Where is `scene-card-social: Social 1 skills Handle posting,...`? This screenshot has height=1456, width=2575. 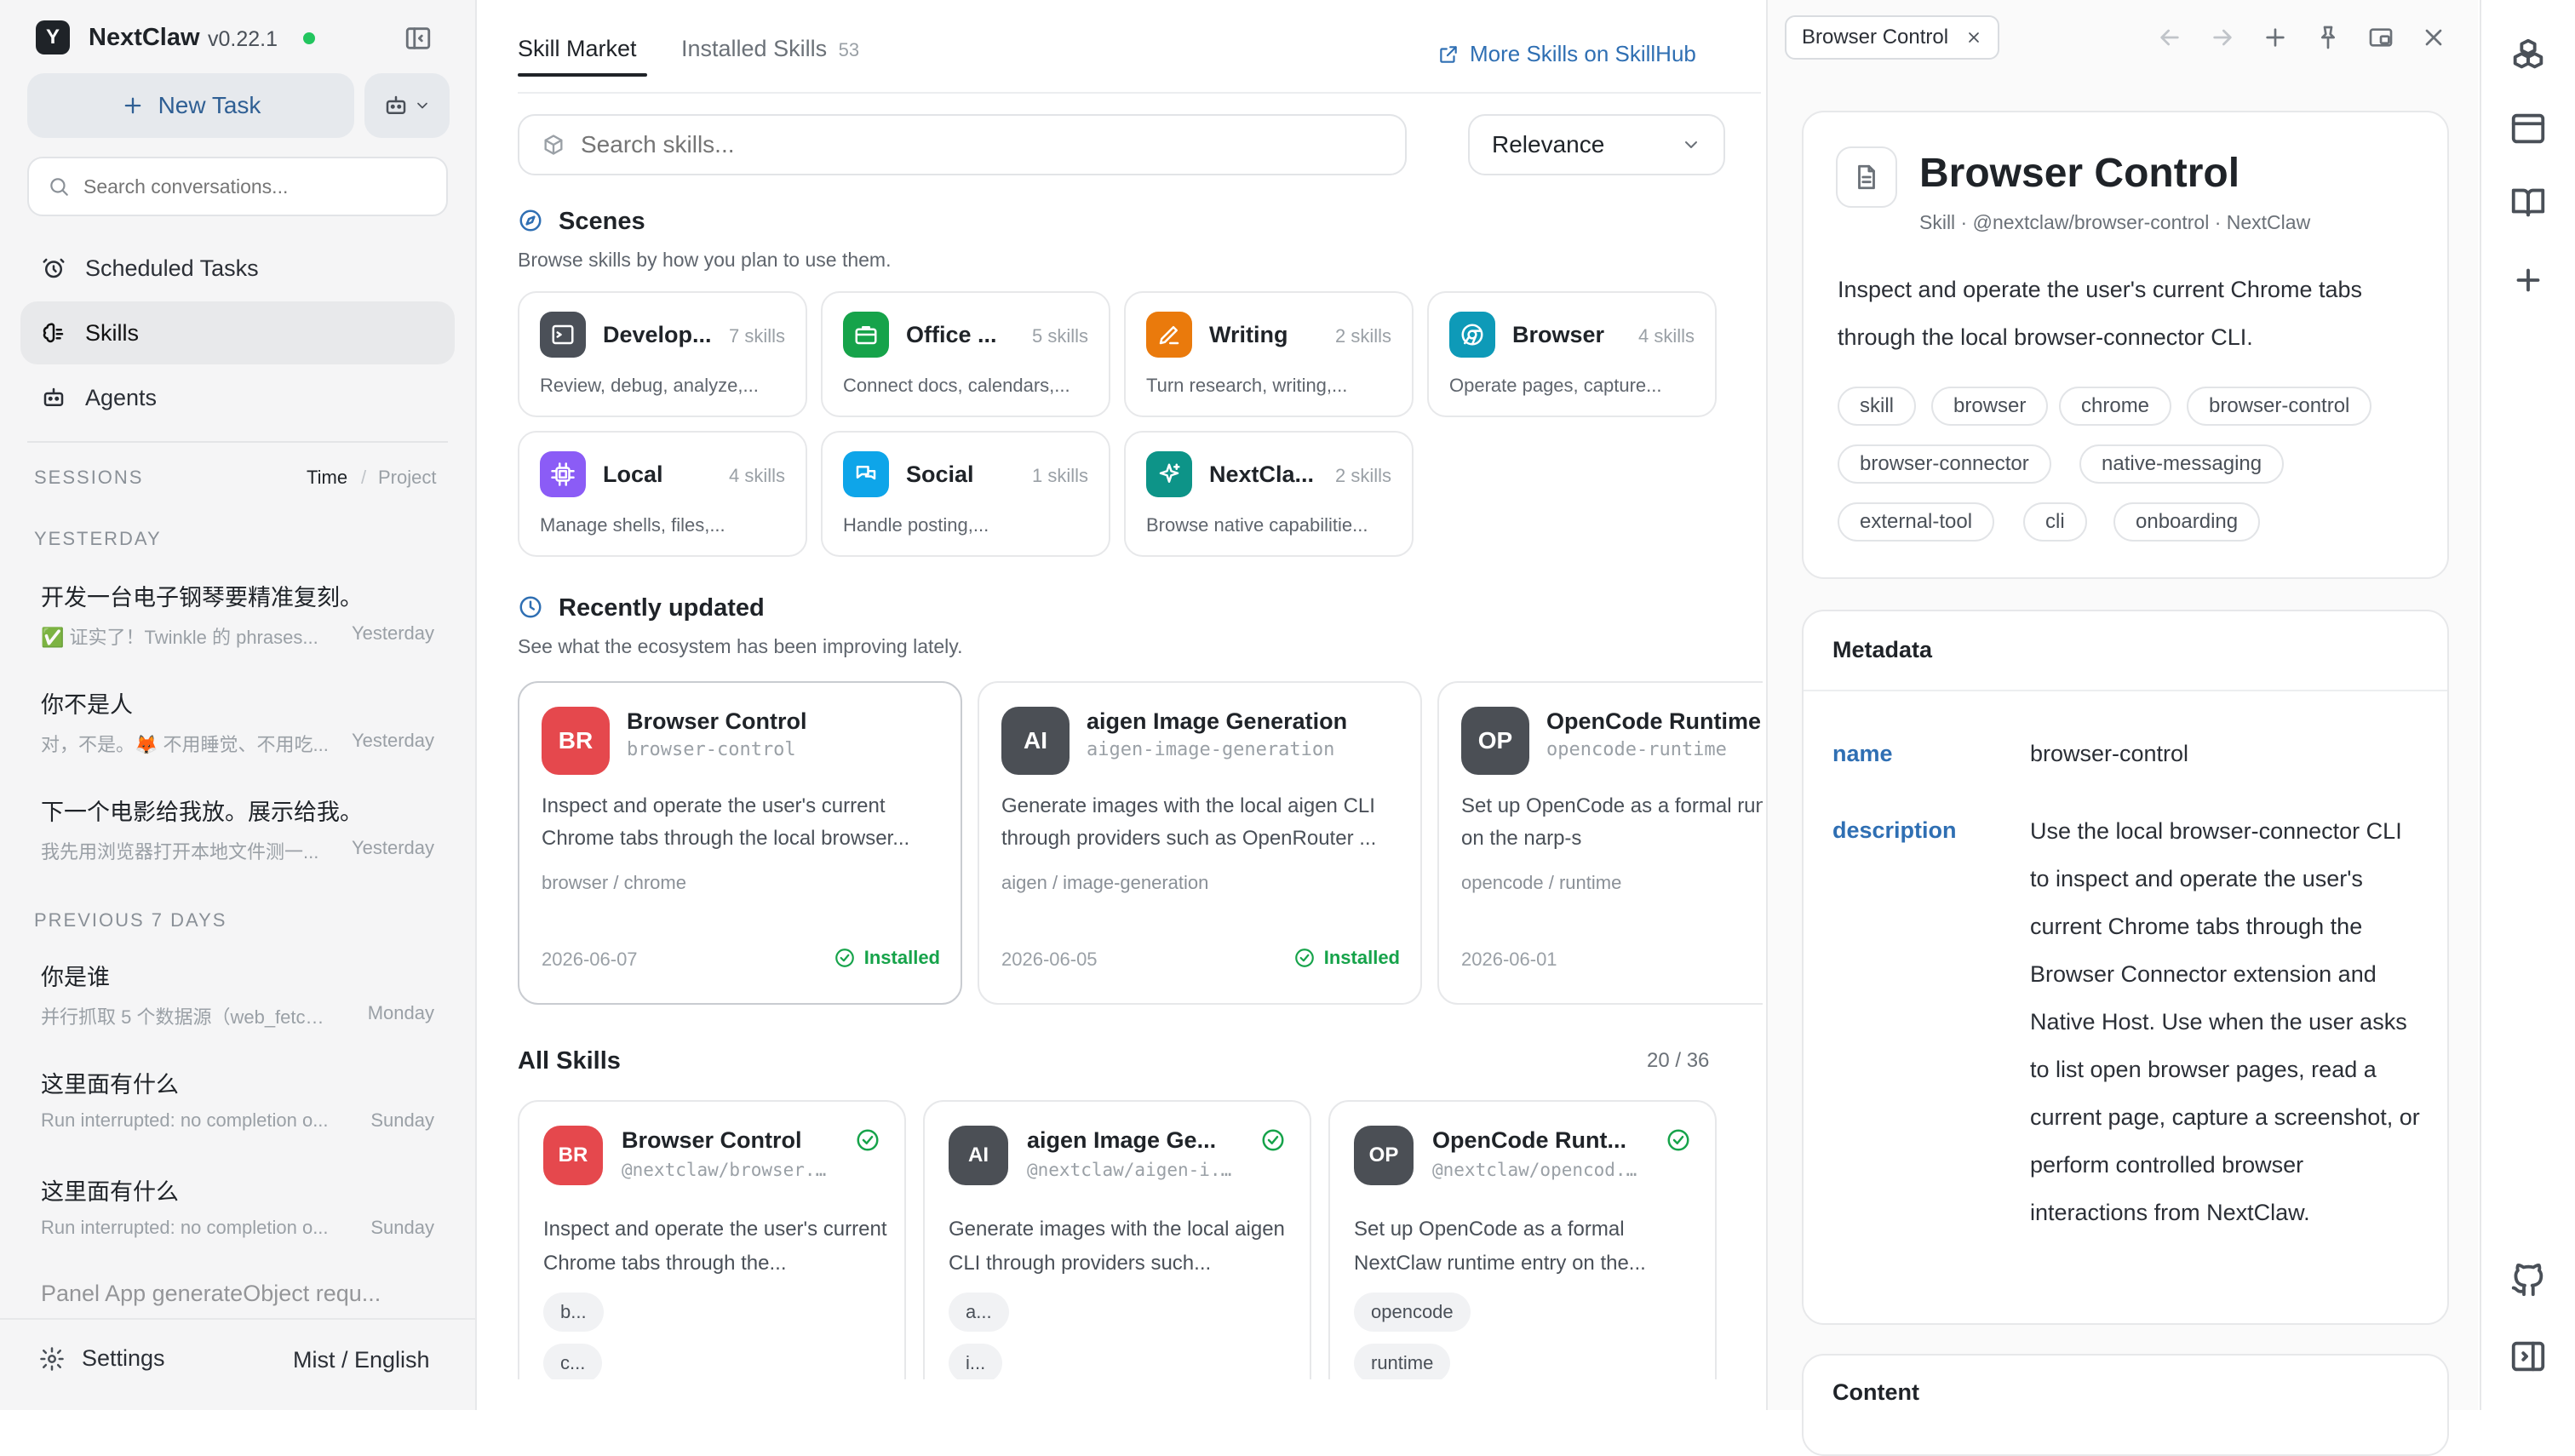 scene-card-social: Social 1 skills Handle posting,... is located at coordinates (965, 494).